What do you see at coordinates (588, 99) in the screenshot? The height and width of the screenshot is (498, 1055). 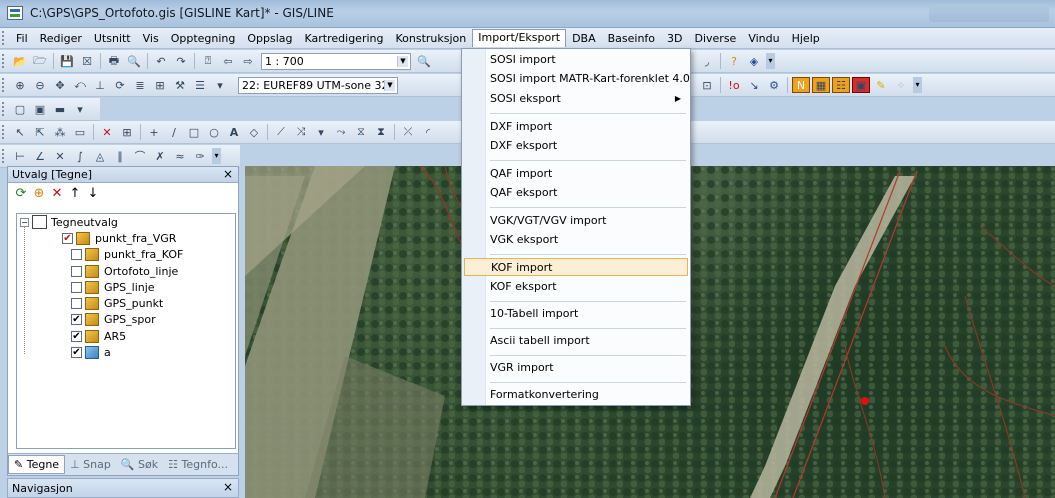 I see `menu-item-sosi-eksport: SOSI eksport ▶` at bounding box center [588, 99].